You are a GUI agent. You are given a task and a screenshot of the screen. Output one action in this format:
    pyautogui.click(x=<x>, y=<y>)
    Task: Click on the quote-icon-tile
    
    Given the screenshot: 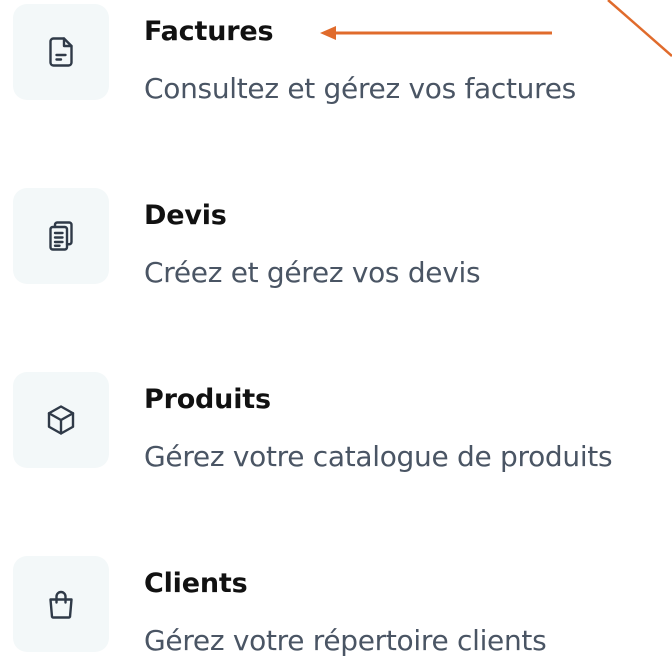 What is the action you would take?
    pyautogui.click(x=61, y=236)
    